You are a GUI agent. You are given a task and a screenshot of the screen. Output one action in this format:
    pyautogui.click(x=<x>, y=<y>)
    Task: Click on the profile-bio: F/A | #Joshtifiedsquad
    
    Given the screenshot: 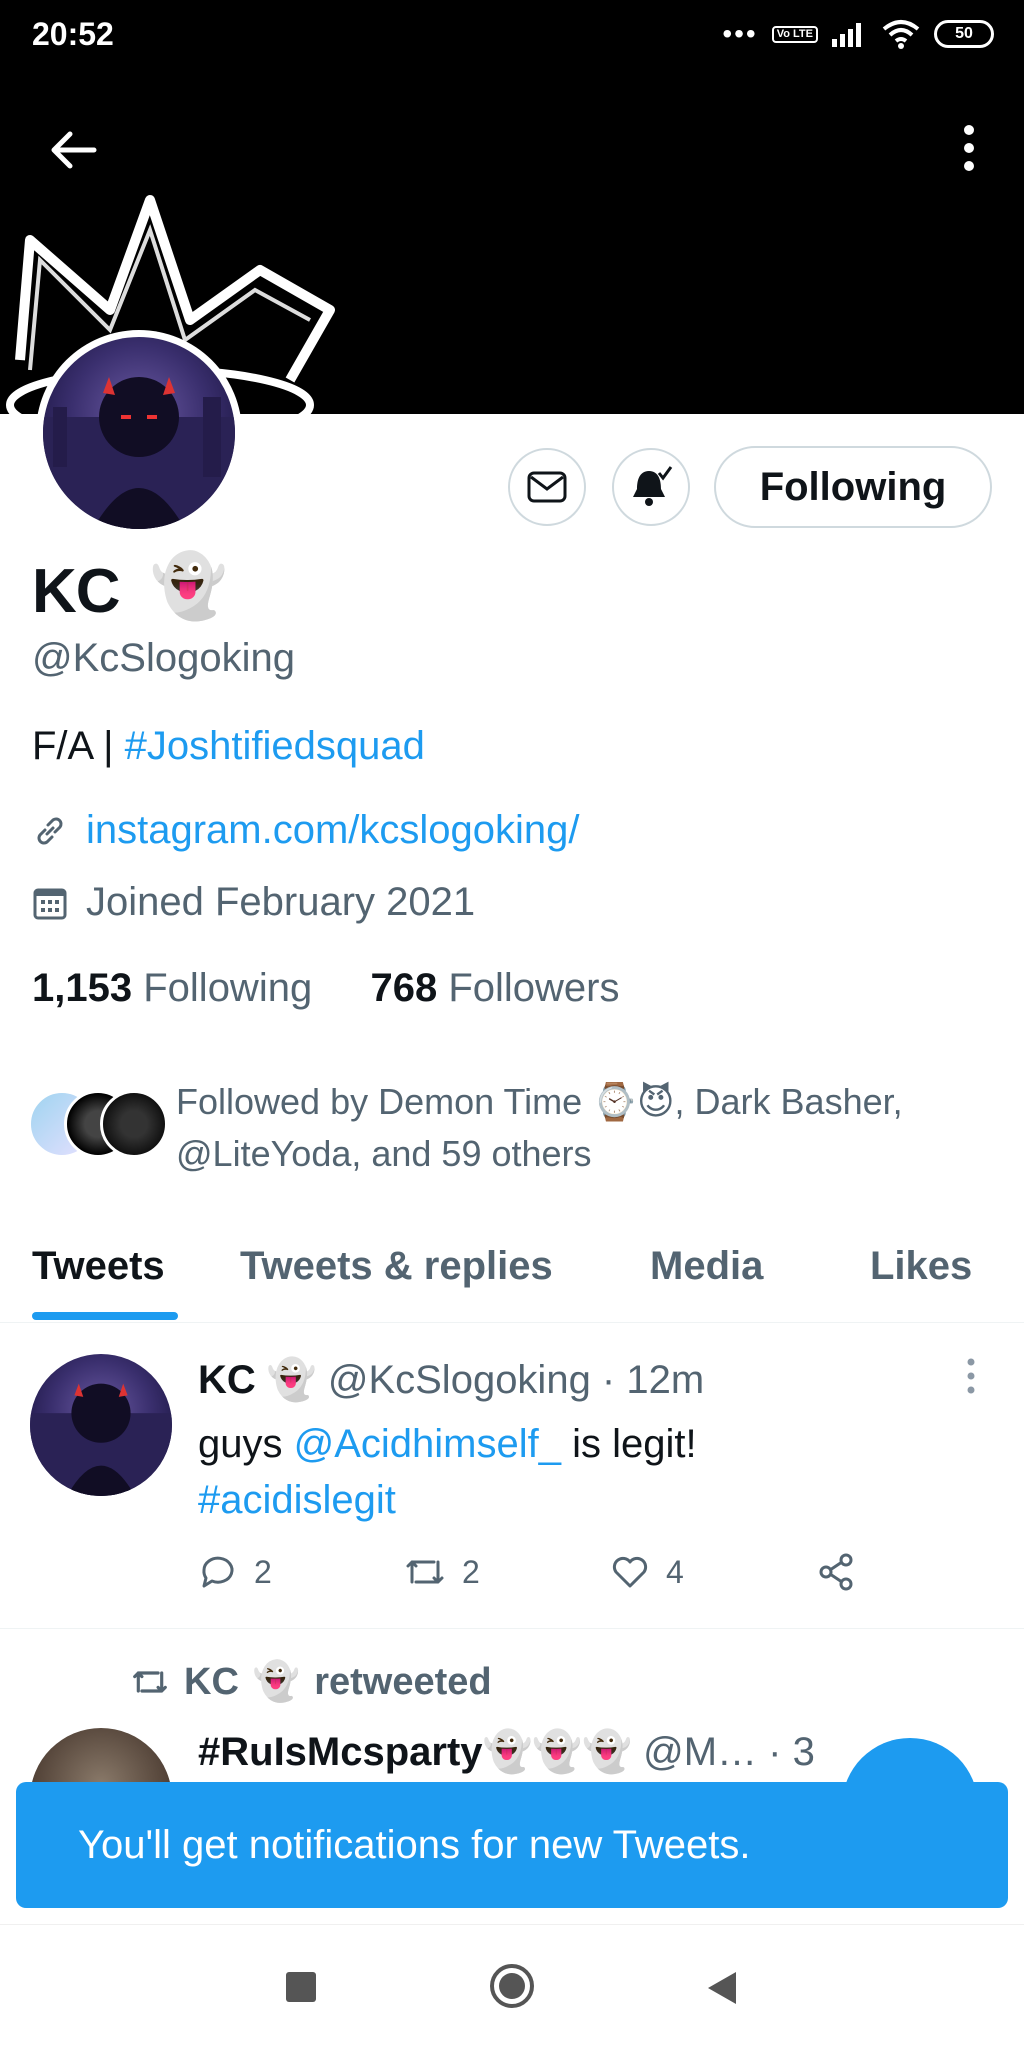 What is the action you would take?
    pyautogui.click(x=228, y=746)
    